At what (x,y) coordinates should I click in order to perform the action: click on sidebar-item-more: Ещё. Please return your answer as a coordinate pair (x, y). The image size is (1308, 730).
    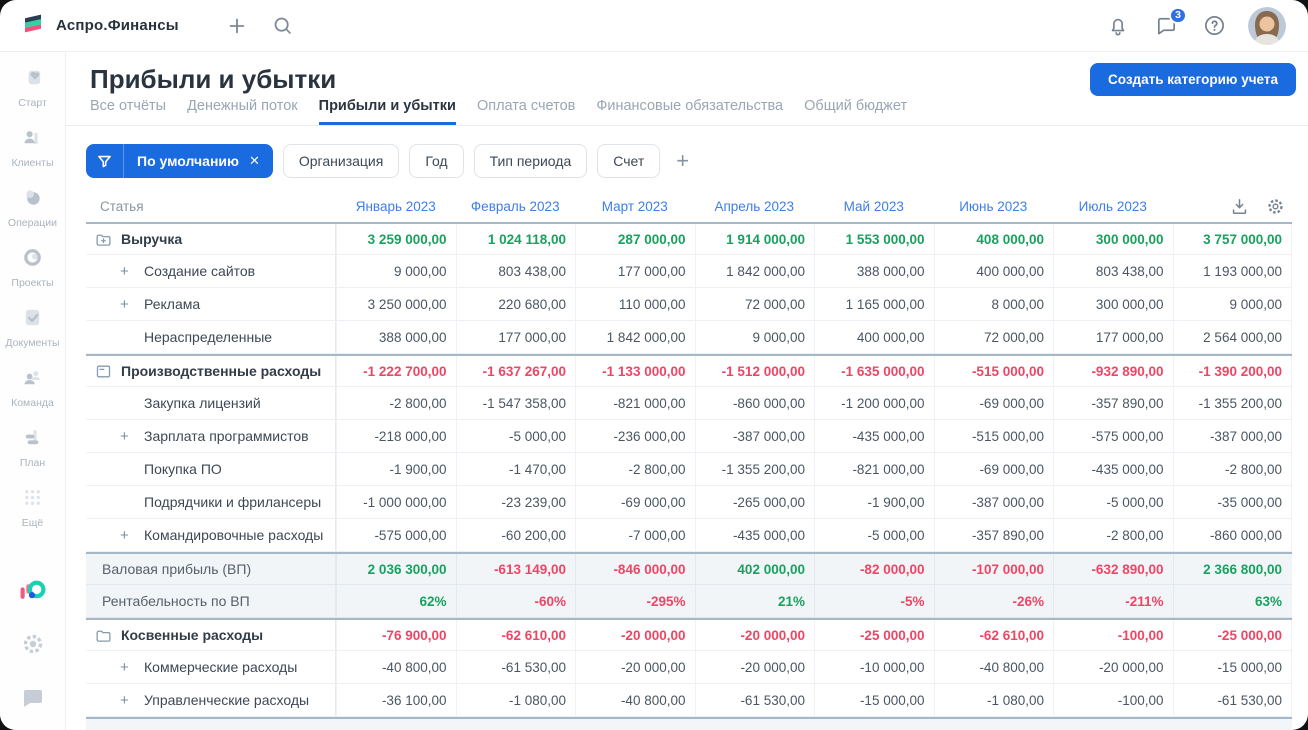
    Looking at the image, I should click on (32, 507).